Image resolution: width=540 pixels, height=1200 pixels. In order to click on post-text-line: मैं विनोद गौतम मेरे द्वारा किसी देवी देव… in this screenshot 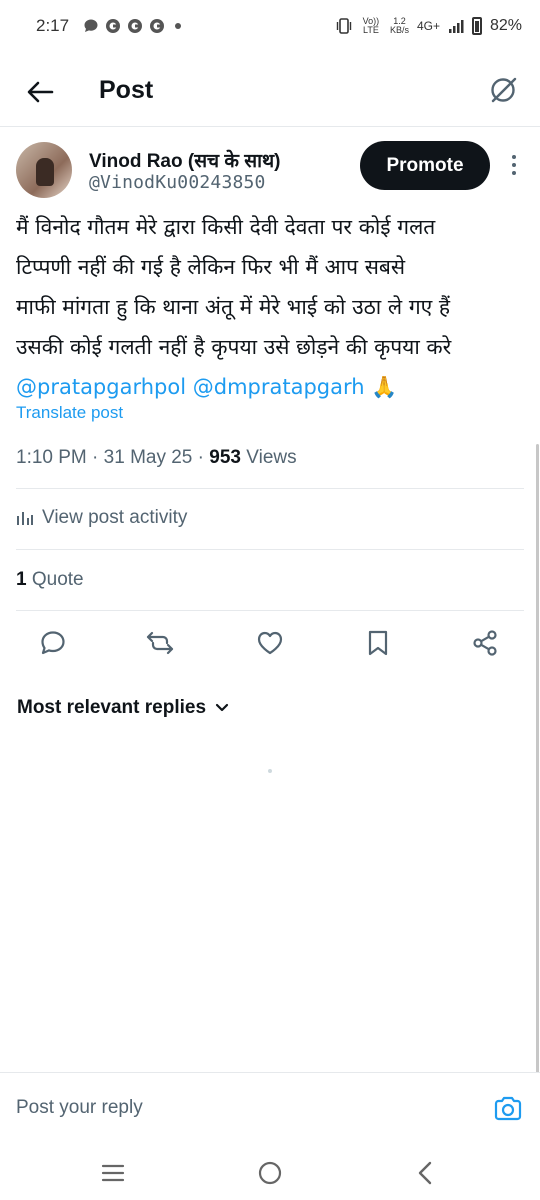, I will do `click(226, 227)`.